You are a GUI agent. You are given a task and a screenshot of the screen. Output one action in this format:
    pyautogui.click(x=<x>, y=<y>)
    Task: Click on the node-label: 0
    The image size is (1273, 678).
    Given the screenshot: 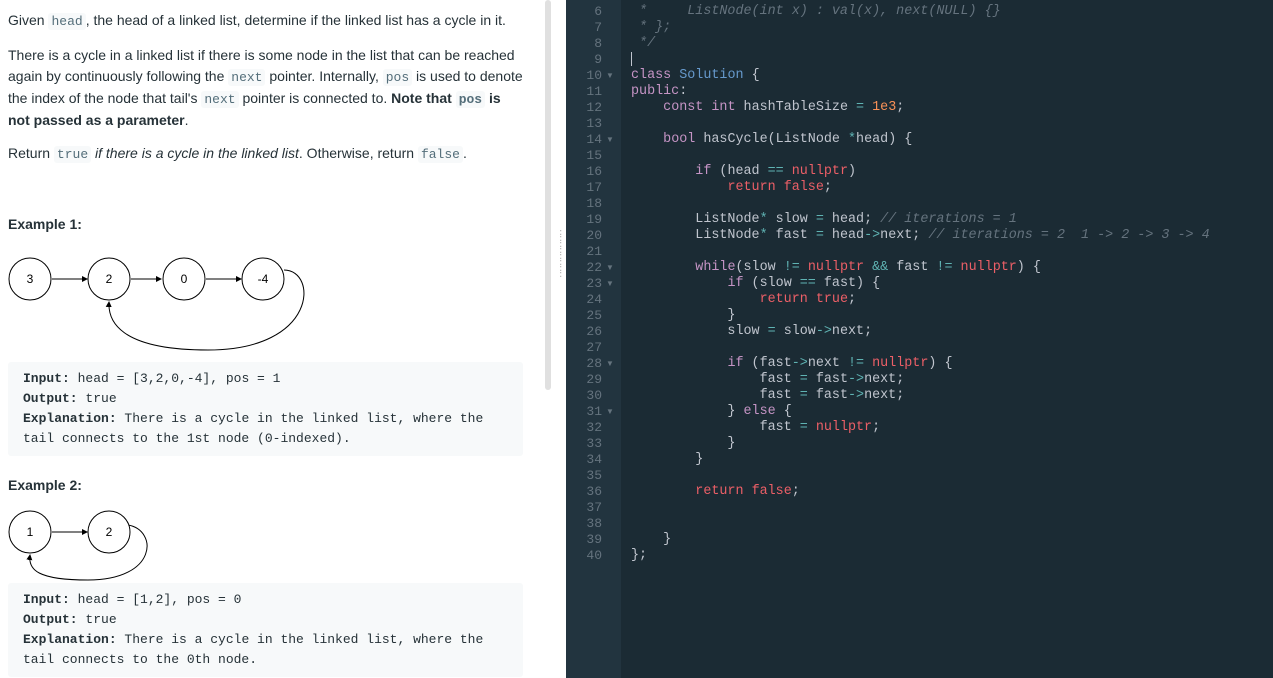 What is the action you would take?
    pyautogui.click(x=184, y=279)
    